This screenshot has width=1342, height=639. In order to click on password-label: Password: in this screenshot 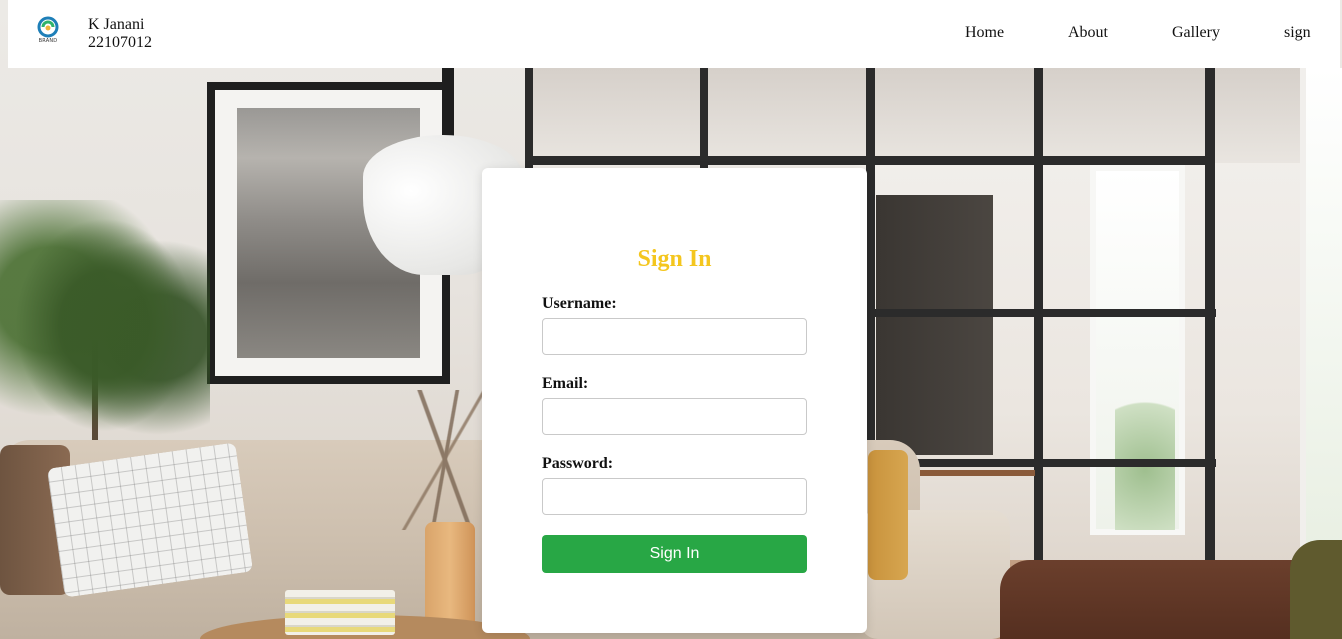, I will do `click(578, 463)`.